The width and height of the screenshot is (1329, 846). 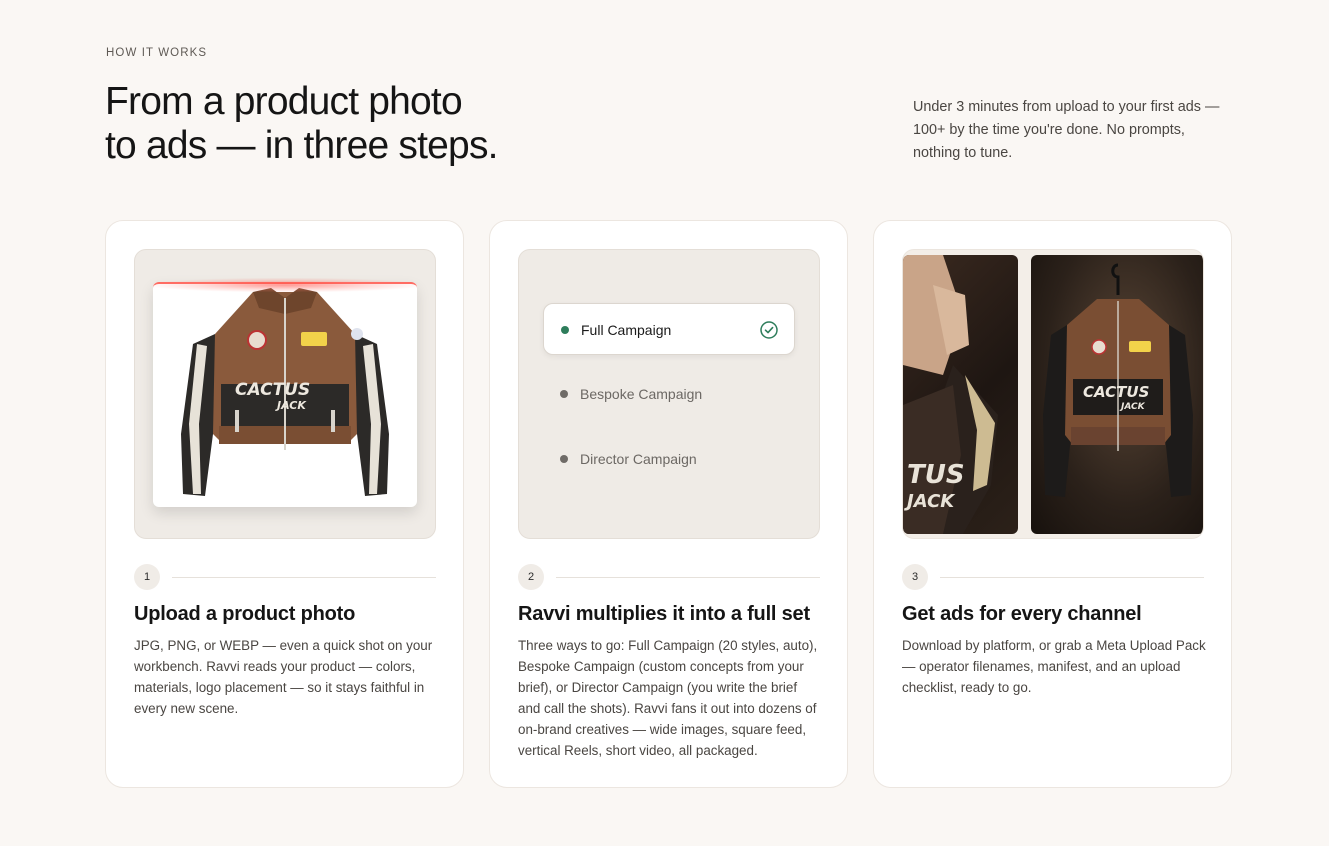 What do you see at coordinates (769, 330) in the screenshot?
I see `check-circle-icon` at bounding box center [769, 330].